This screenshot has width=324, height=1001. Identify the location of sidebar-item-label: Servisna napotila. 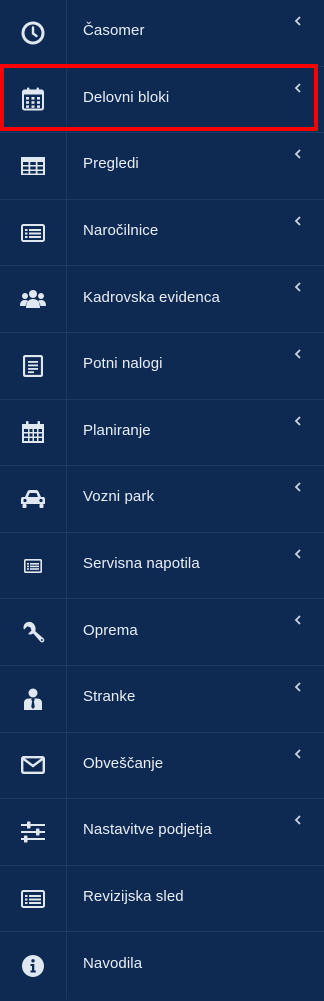
(141, 564).